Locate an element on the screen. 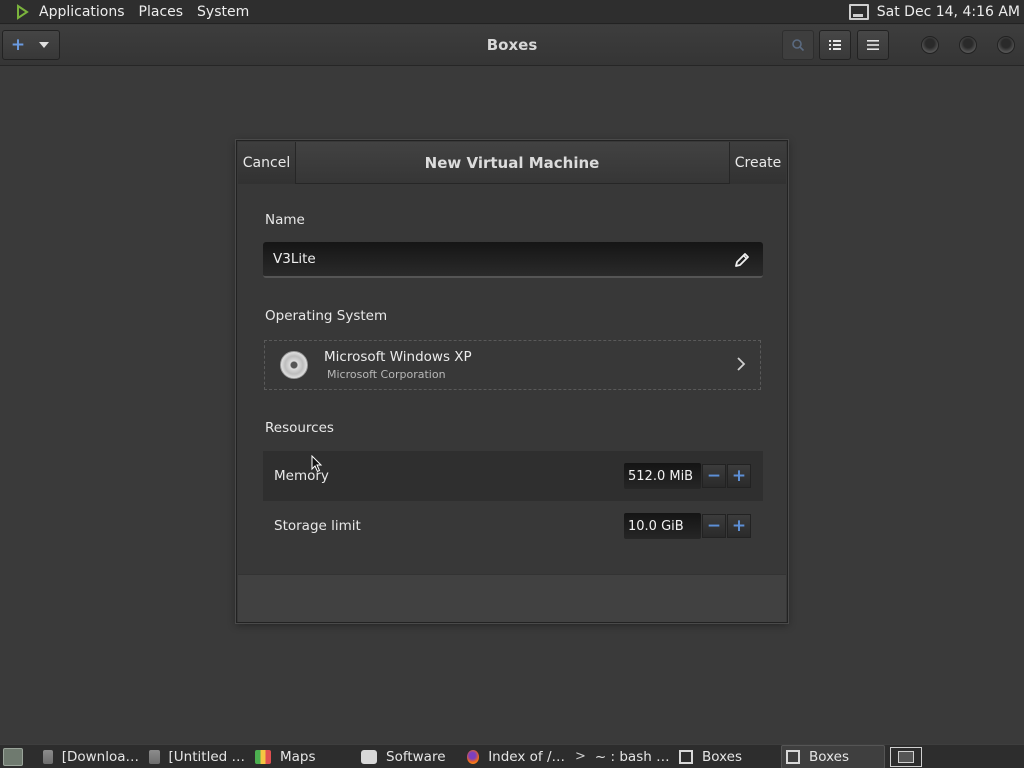 Image resolution: width=1024 pixels, height=768 pixels. name-value: V3Lite is located at coordinates (294, 259).